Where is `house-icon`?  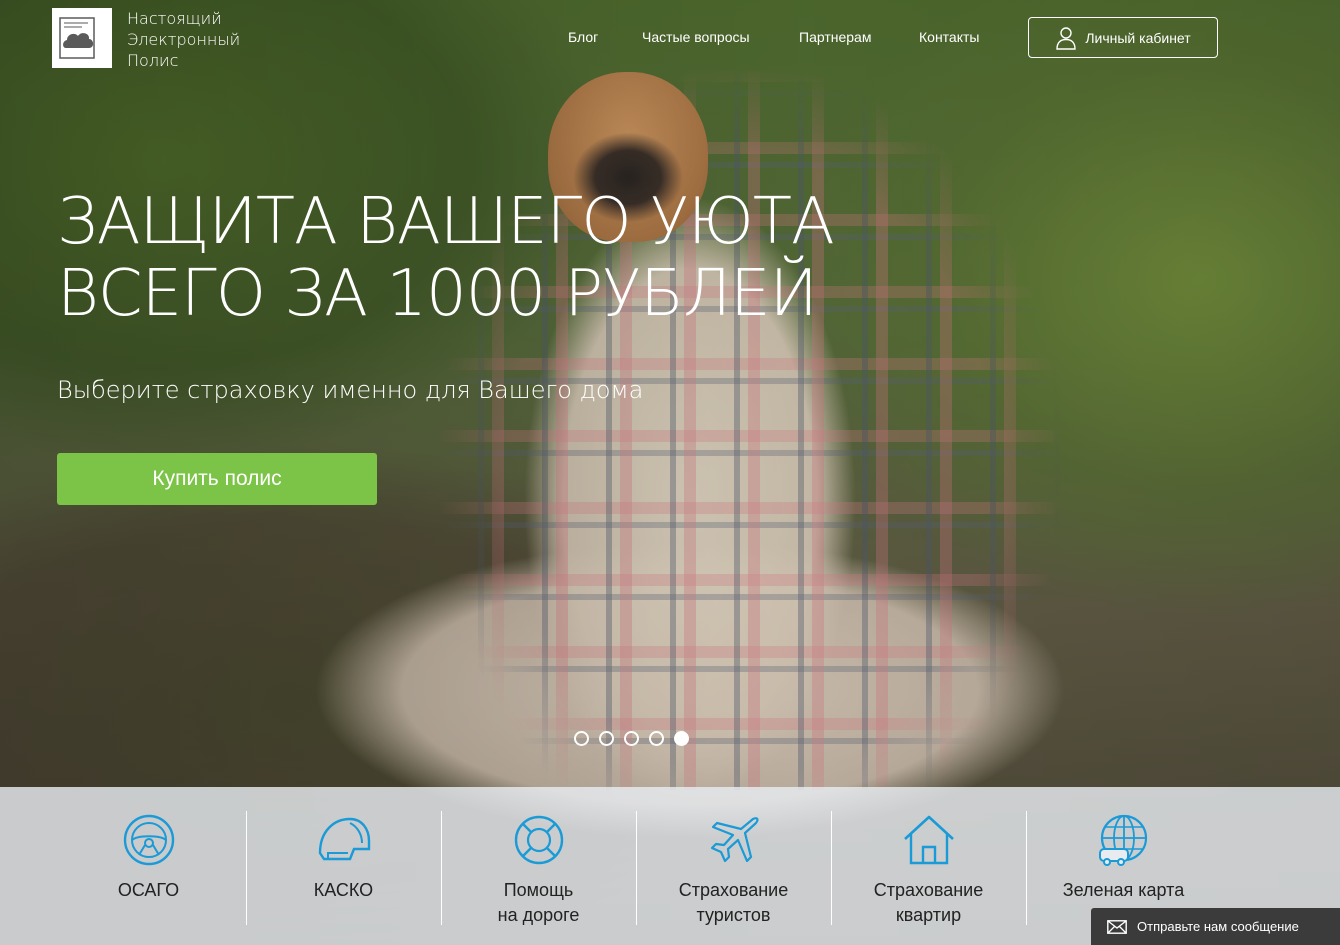
house-icon is located at coordinates (929, 840).